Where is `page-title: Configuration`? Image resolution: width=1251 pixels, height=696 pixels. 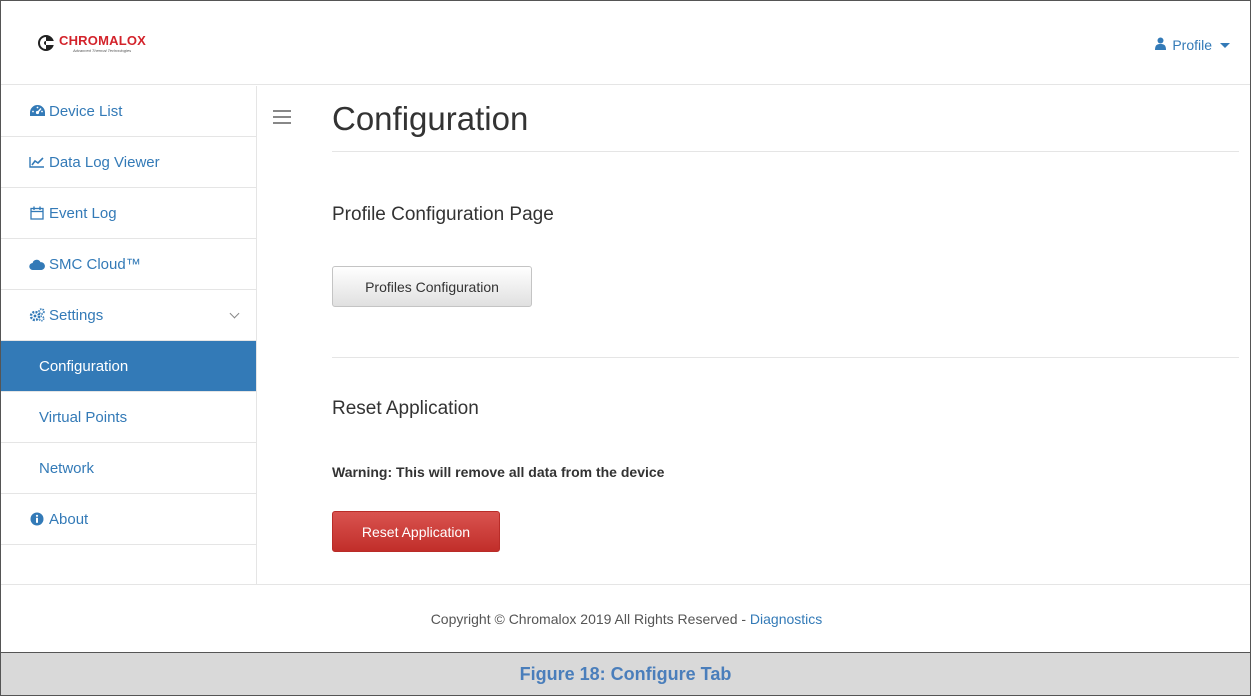
page-title: Configuration is located at coordinates (430, 118).